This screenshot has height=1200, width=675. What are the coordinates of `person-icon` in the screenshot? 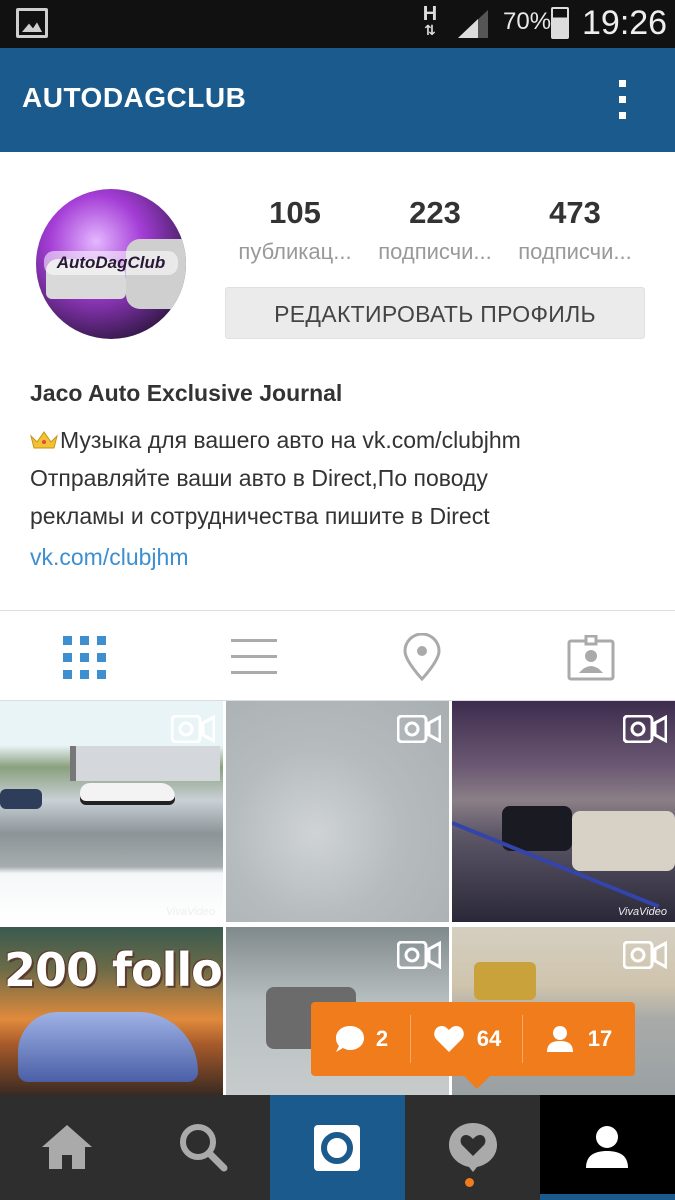 It's located at (559, 1039).